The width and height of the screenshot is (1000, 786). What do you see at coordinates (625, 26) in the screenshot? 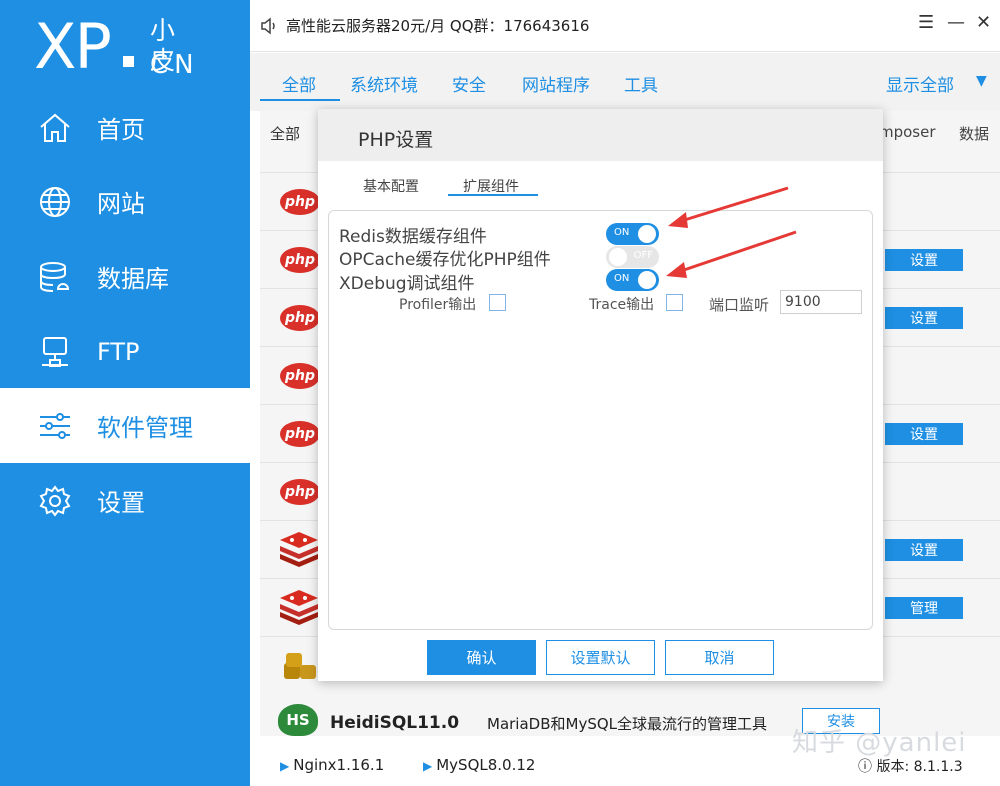
I see `top-bar: 高性能云服务器20元/月 QQ群：176643616 ☰ — ✕` at bounding box center [625, 26].